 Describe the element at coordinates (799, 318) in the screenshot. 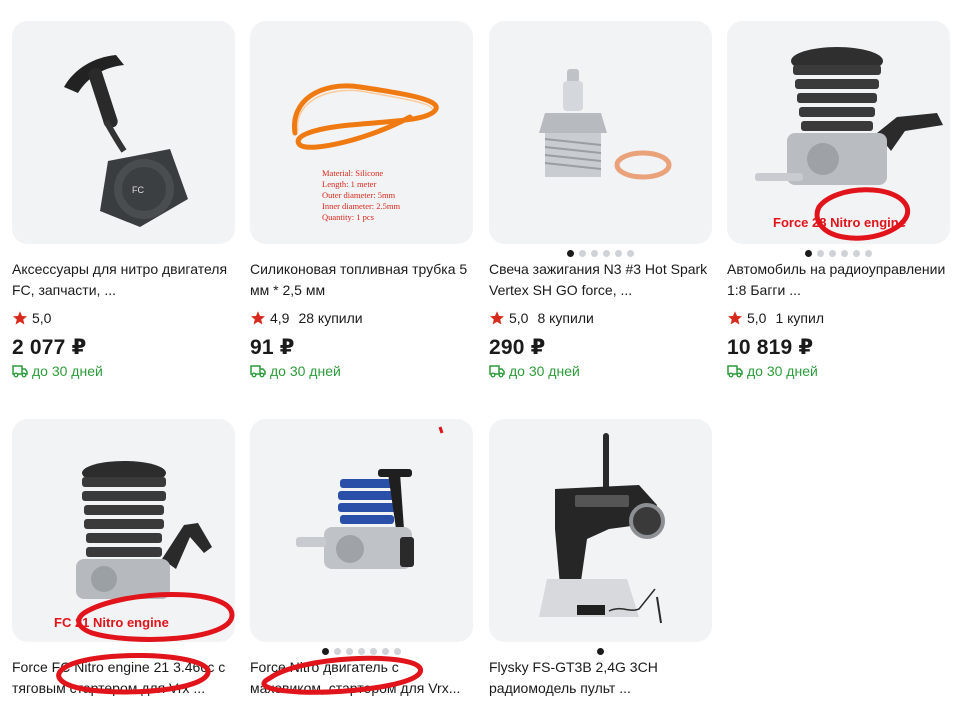

I see `bought-count: 1 купил` at that location.